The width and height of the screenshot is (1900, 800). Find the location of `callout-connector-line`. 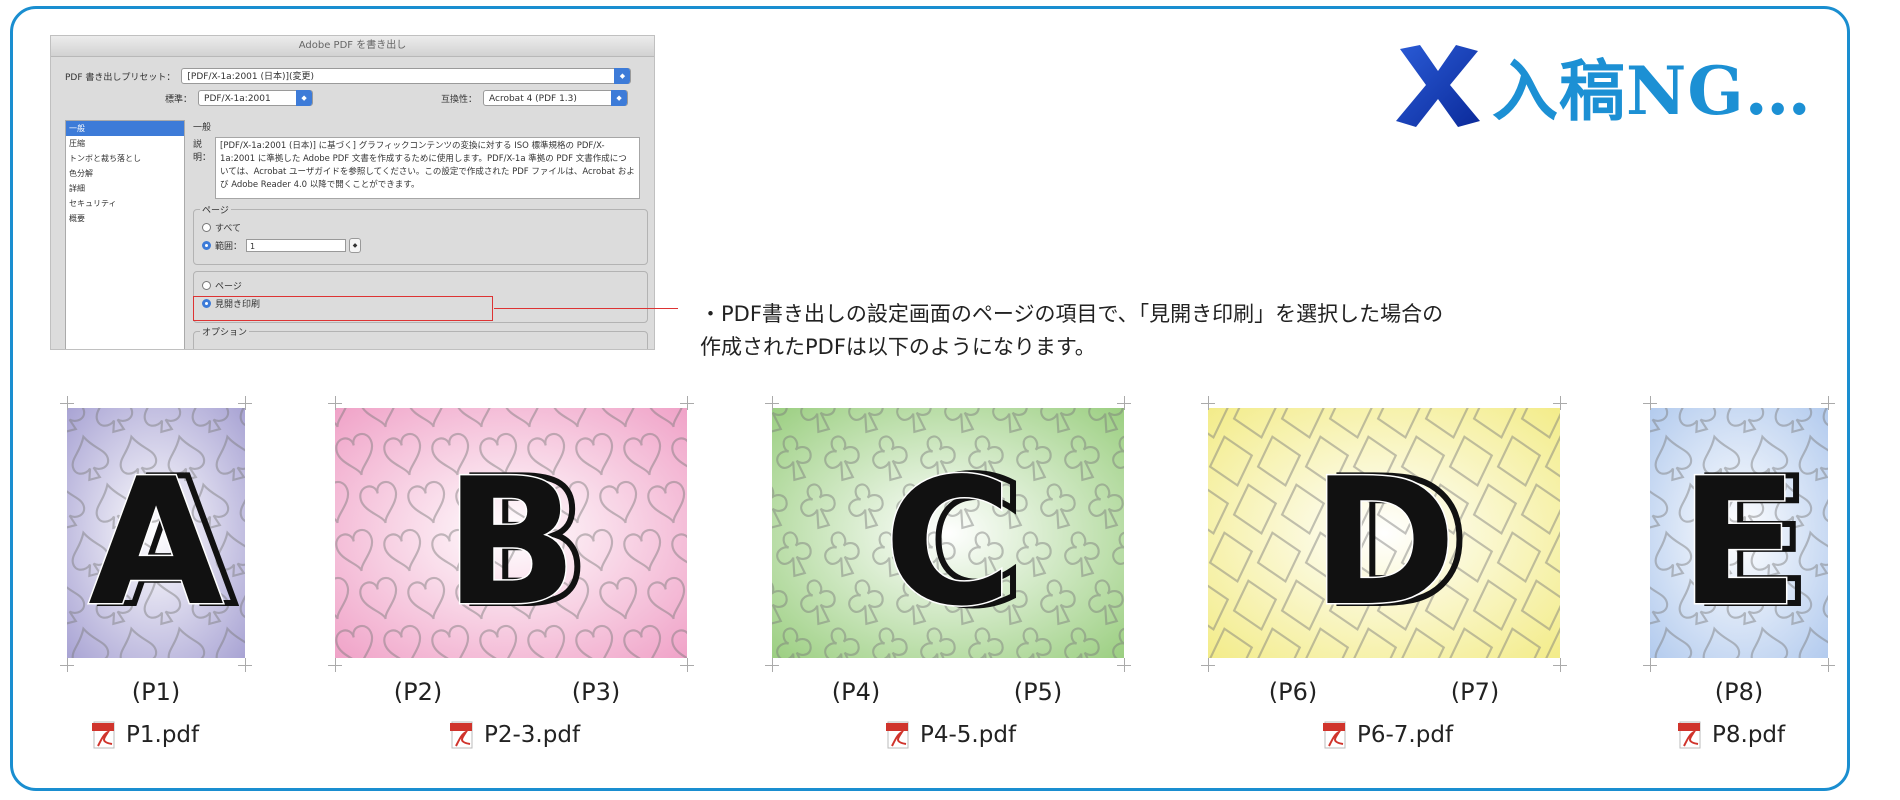

callout-connector-line is located at coordinates (586, 308).